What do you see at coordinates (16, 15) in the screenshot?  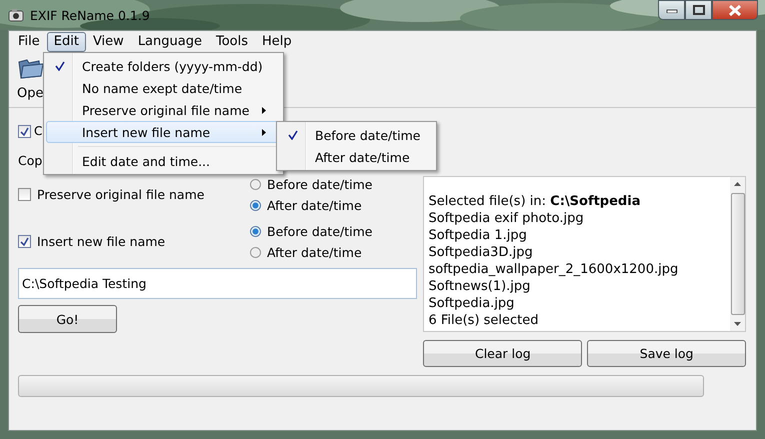 I see `camera-icon` at bounding box center [16, 15].